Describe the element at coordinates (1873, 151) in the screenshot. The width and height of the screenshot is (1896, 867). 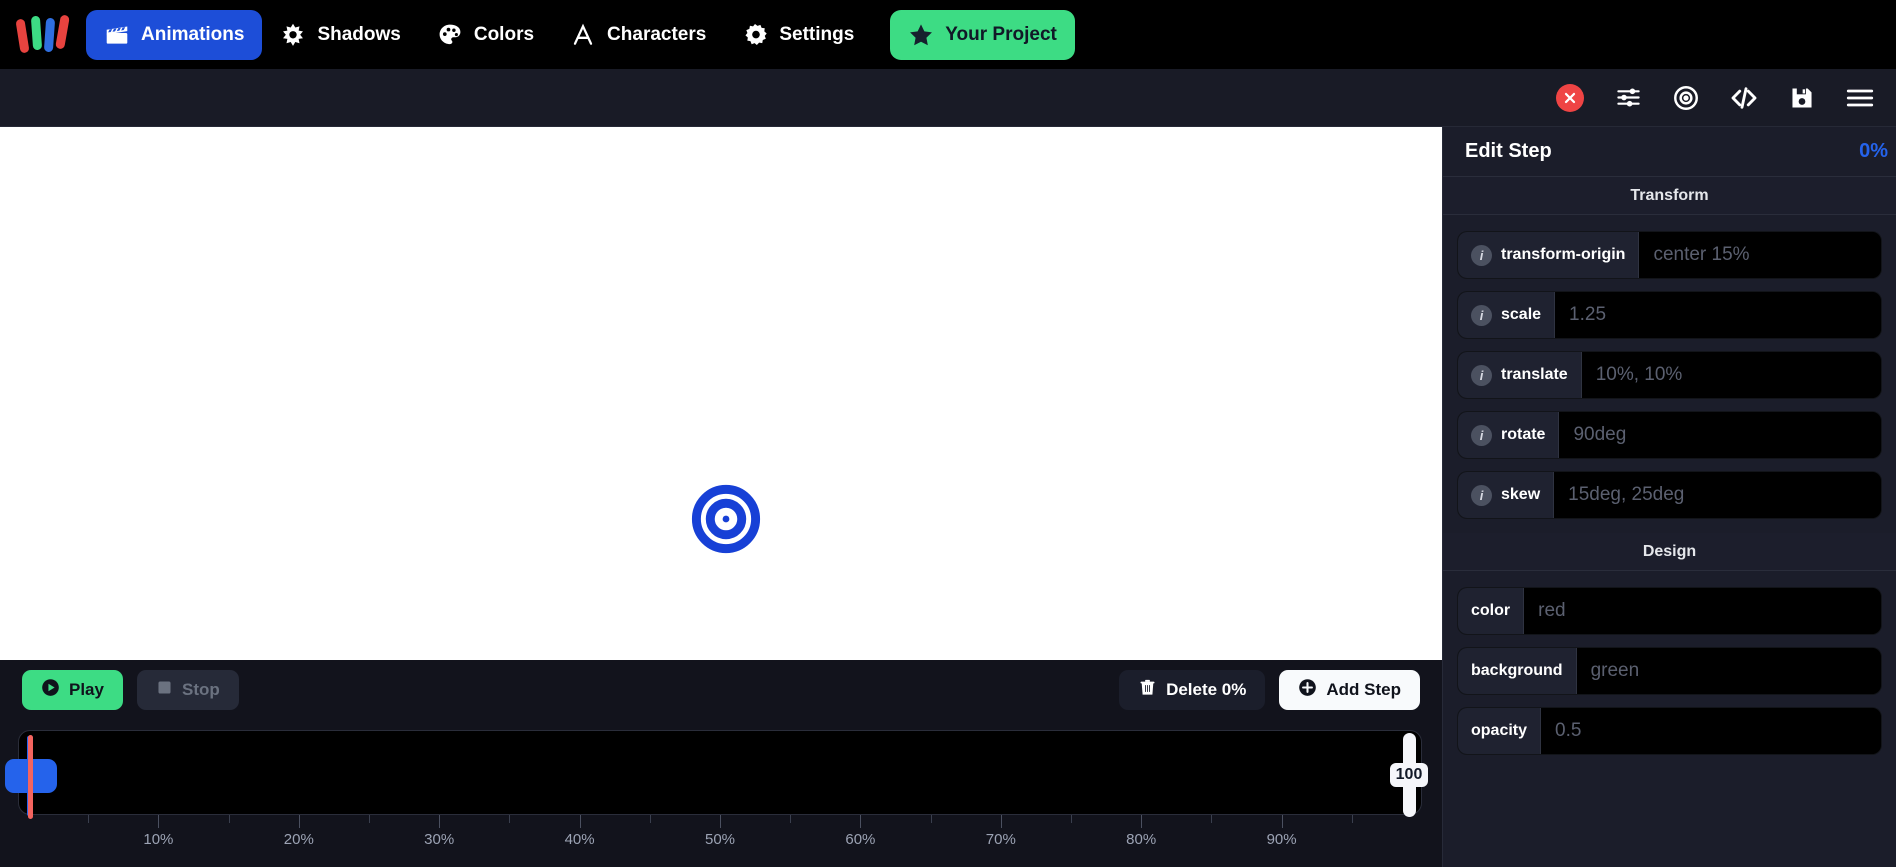
I see `step-percent-badge: 0%` at that location.